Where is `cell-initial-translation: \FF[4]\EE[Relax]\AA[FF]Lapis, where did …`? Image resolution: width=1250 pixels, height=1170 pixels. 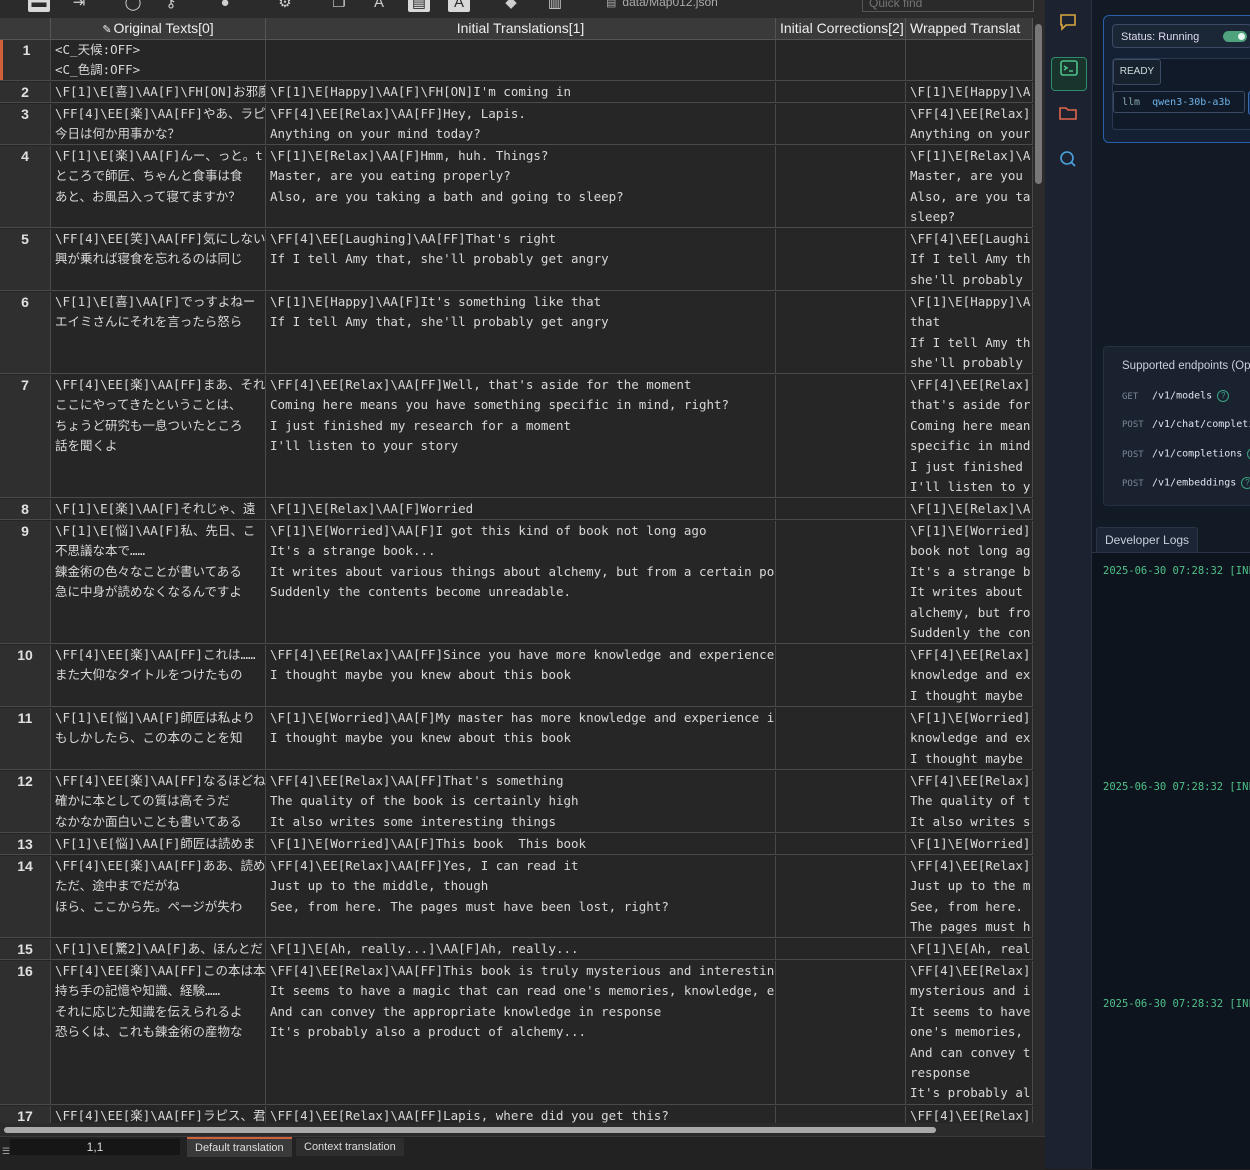 cell-initial-translation: \FF[4]\EE[Relax]\AA[FF]Lapis, where did … is located at coordinates (521, 1114).